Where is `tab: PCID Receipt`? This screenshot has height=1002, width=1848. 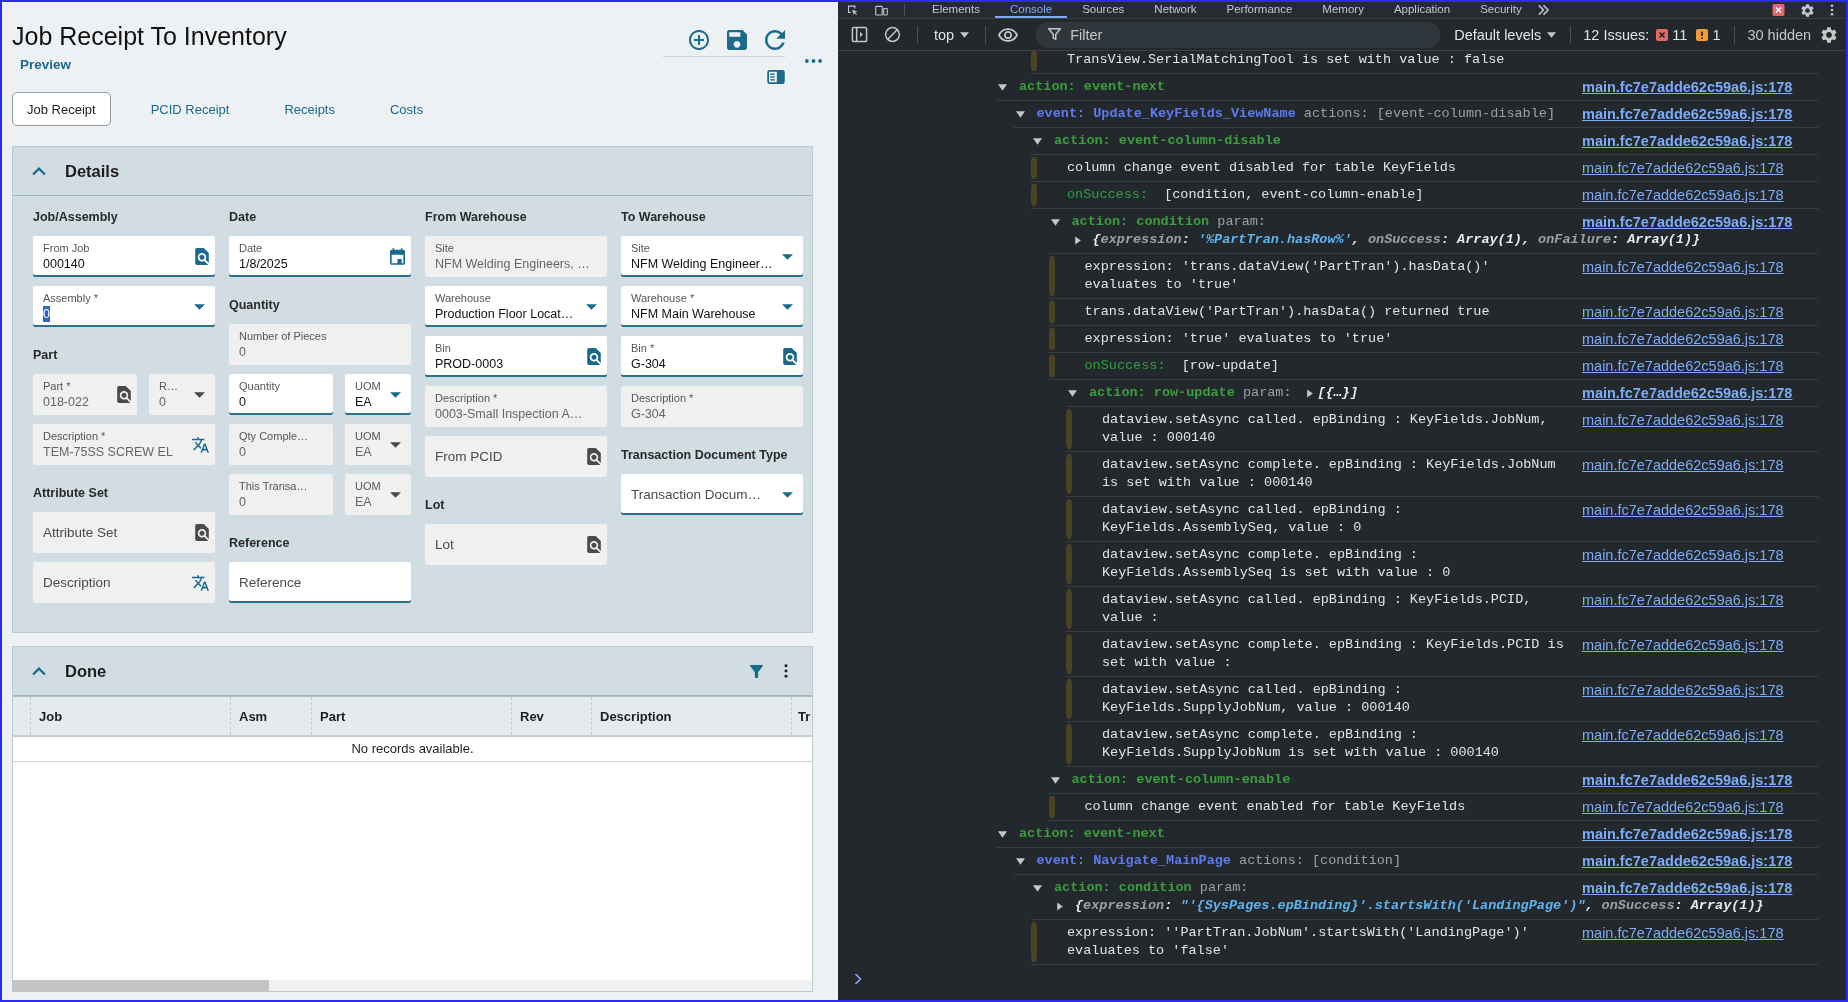
tab: PCID Receipt is located at coordinates (190, 109).